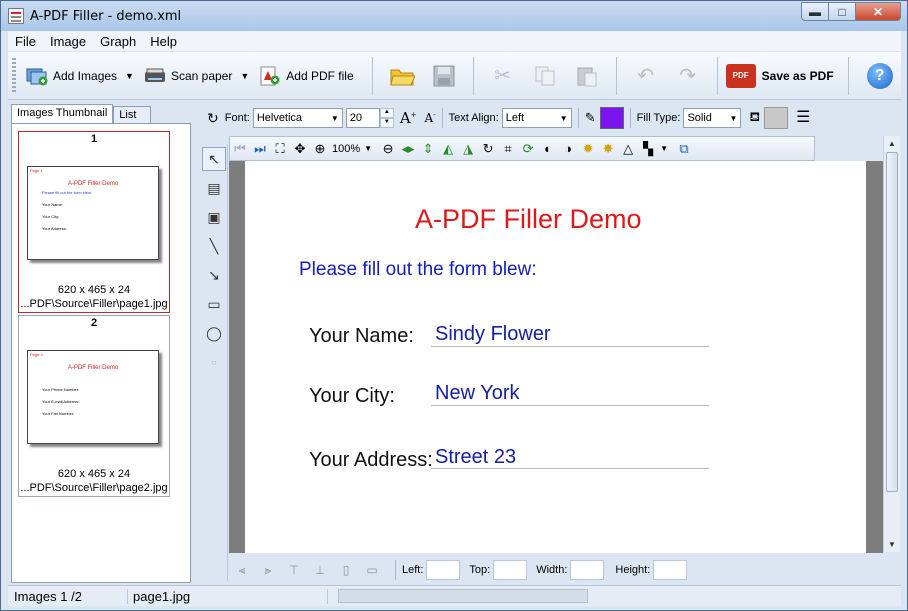 The image size is (908, 611). What do you see at coordinates (300, 149) in the screenshot?
I see `fit-width-icon: ✥` at bounding box center [300, 149].